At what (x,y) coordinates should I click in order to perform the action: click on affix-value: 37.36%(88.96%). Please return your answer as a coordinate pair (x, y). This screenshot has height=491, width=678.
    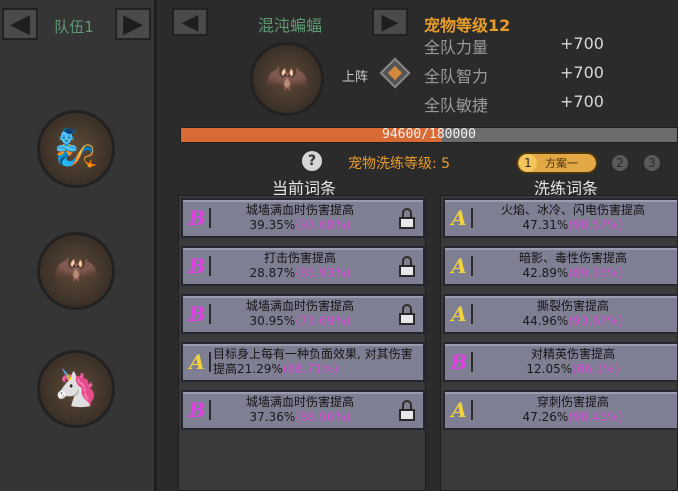
    Looking at the image, I should click on (300, 417).